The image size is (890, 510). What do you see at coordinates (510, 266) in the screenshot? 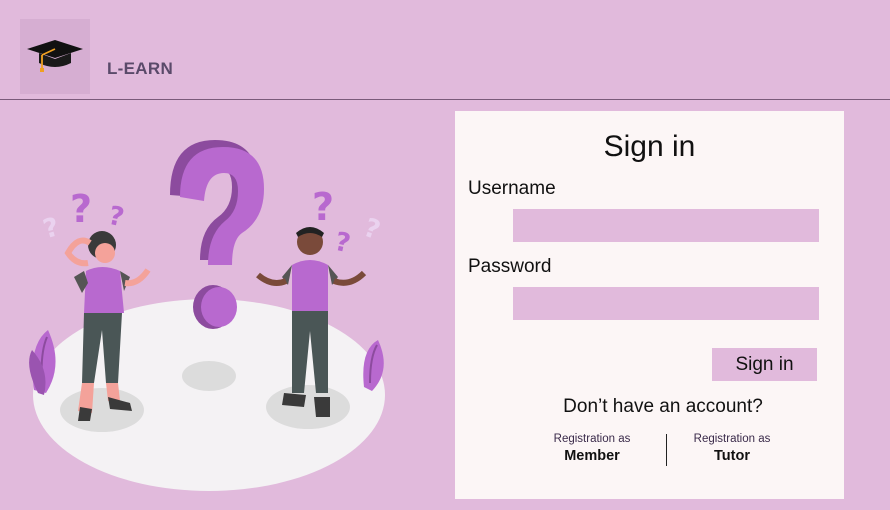
I see `password-label: Password` at bounding box center [510, 266].